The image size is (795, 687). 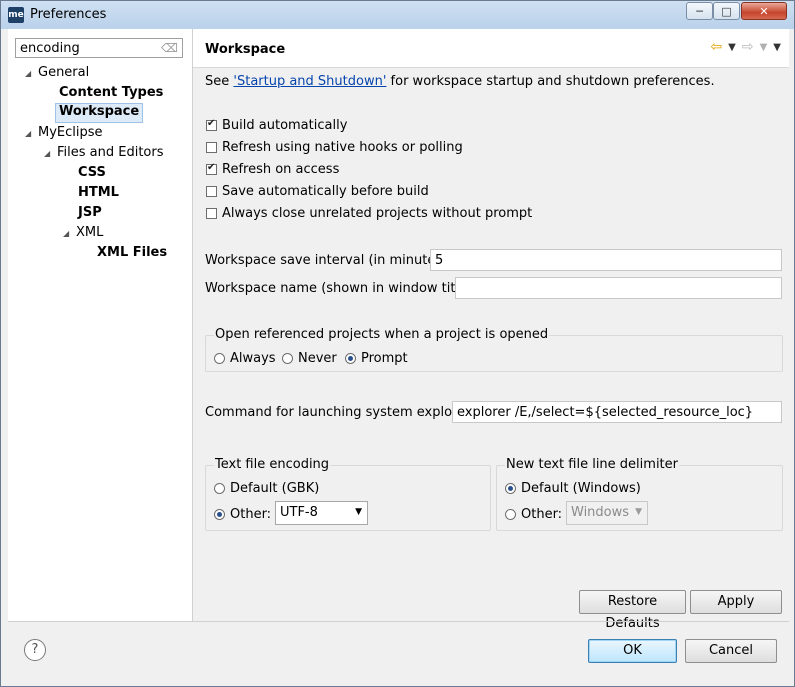 I want to click on close-button: ✕, so click(x=764, y=11).